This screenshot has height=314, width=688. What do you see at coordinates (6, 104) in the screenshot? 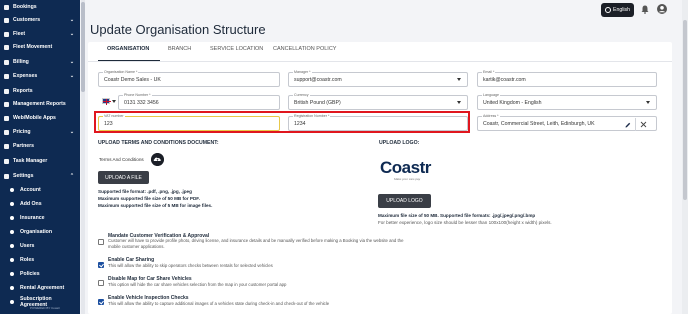
I see `chart-icon` at bounding box center [6, 104].